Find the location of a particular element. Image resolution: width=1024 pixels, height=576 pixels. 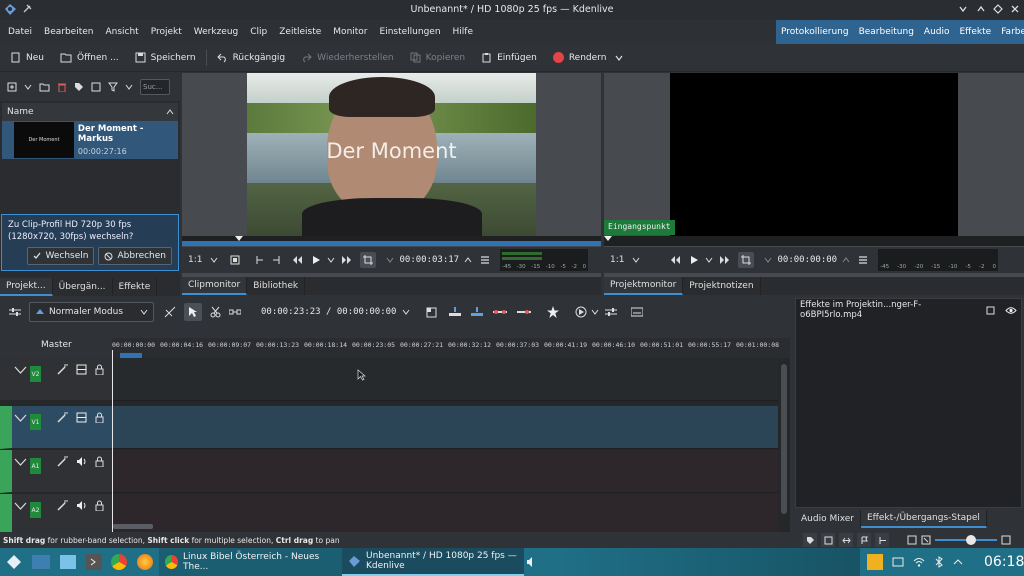

forward-icon is located at coordinates (346, 260).